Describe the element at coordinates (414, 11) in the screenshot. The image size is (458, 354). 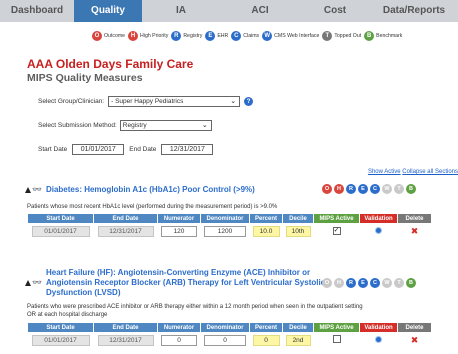
I see `tab-data-reports: Data/Reports` at that location.